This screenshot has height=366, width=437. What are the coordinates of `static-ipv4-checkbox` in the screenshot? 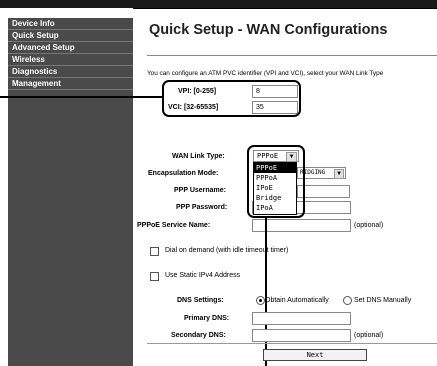 It's located at (154, 276).